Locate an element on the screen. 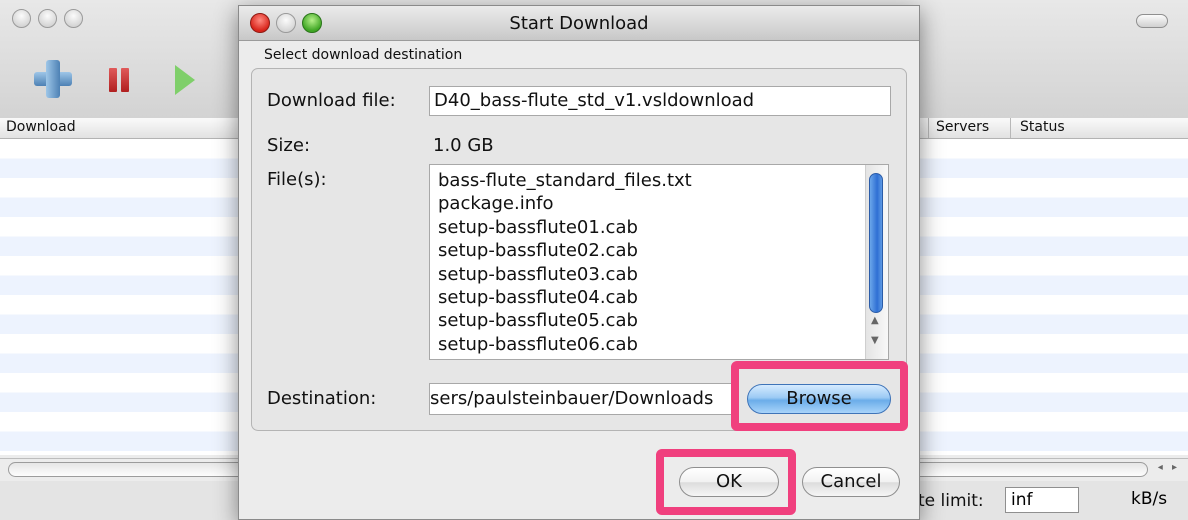 The image size is (1188, 520). files-label: File(s): is located at coordinates (297, 179).